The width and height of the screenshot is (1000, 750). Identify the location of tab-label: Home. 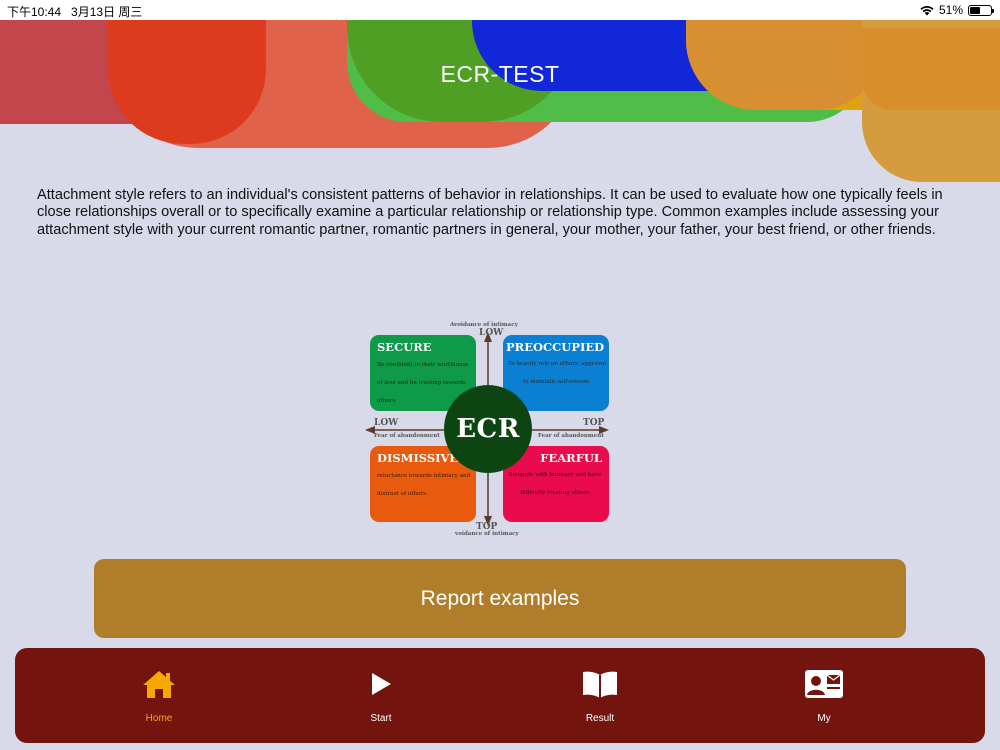
(159, 718).